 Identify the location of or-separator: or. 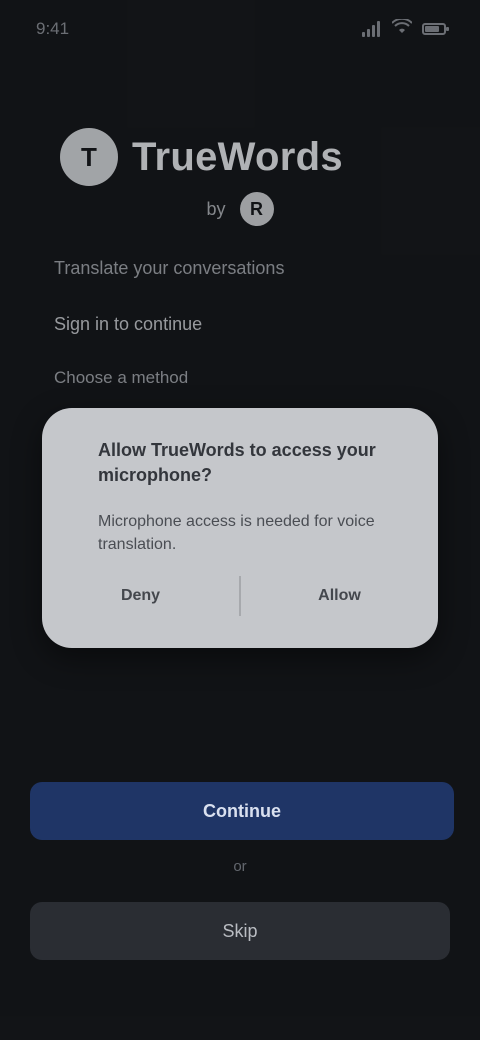
(240, 866).